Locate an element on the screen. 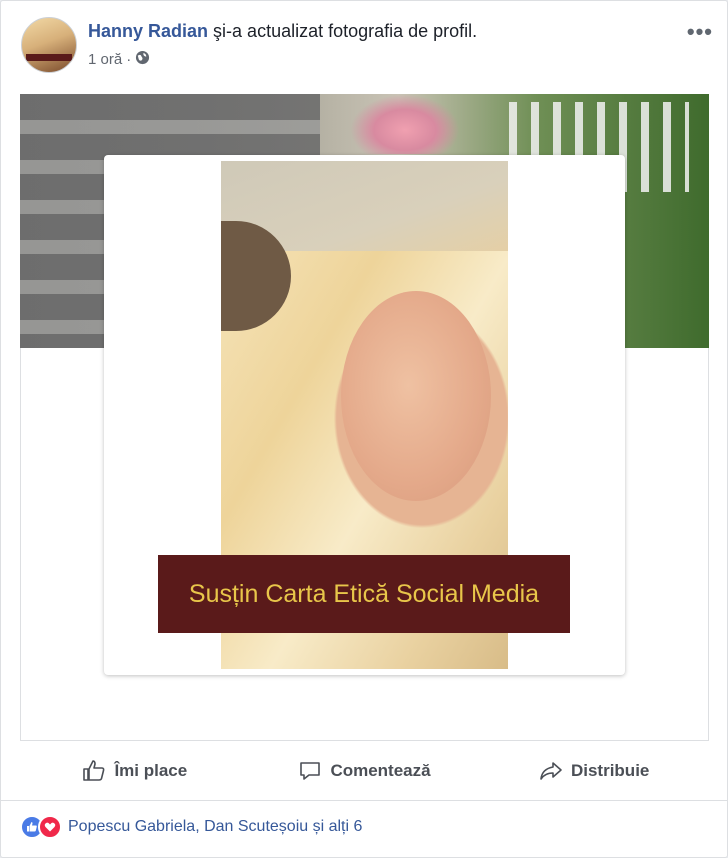 This screenshot has height=858, width=728. avatar-banner is located at coordinates (49, 57).